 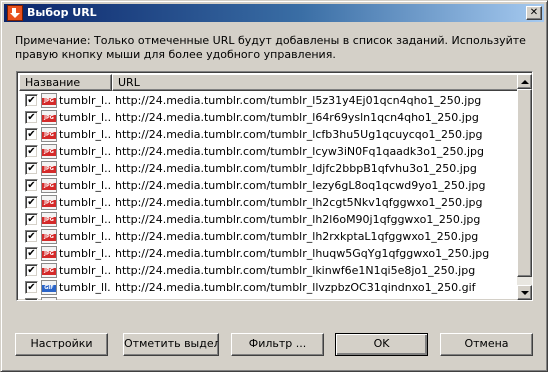 What do you see at coordinates (381, 344) in the screenshot?
I see `ok-button: OK` at bounding box center [381, 344].